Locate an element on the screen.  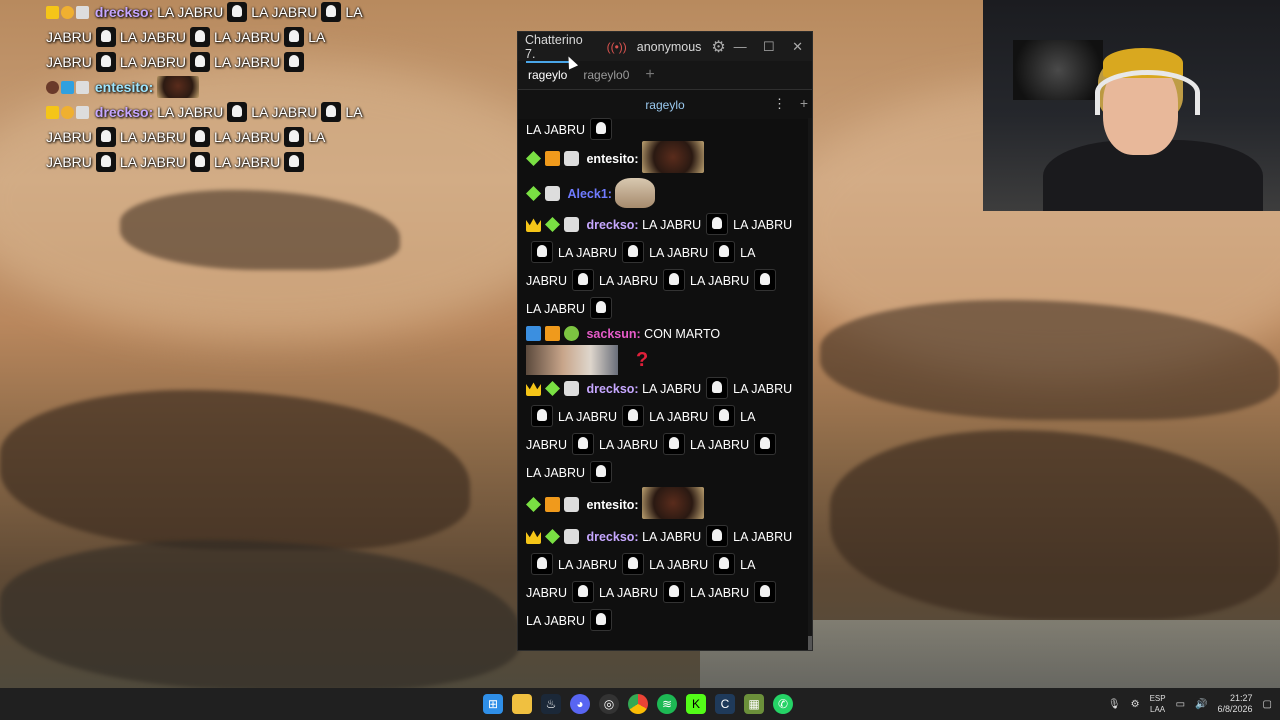
volume-icon: 🔊 is located at coordinates (1201, 704).